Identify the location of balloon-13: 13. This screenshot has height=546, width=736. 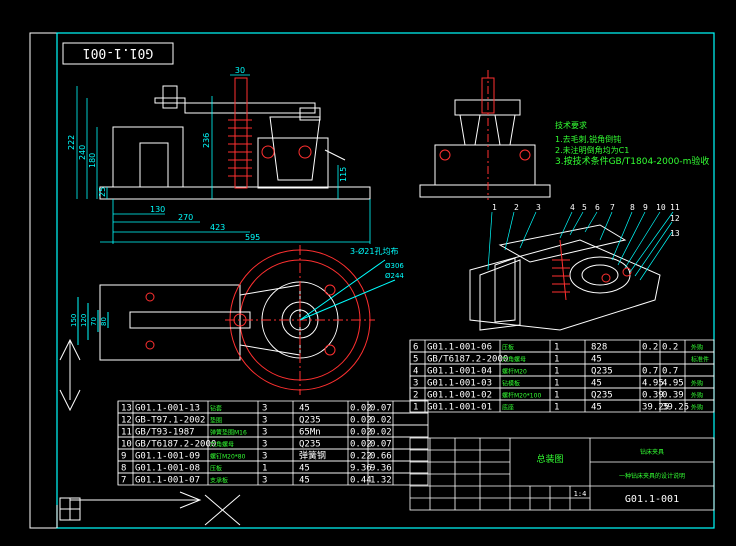
(675, 233).